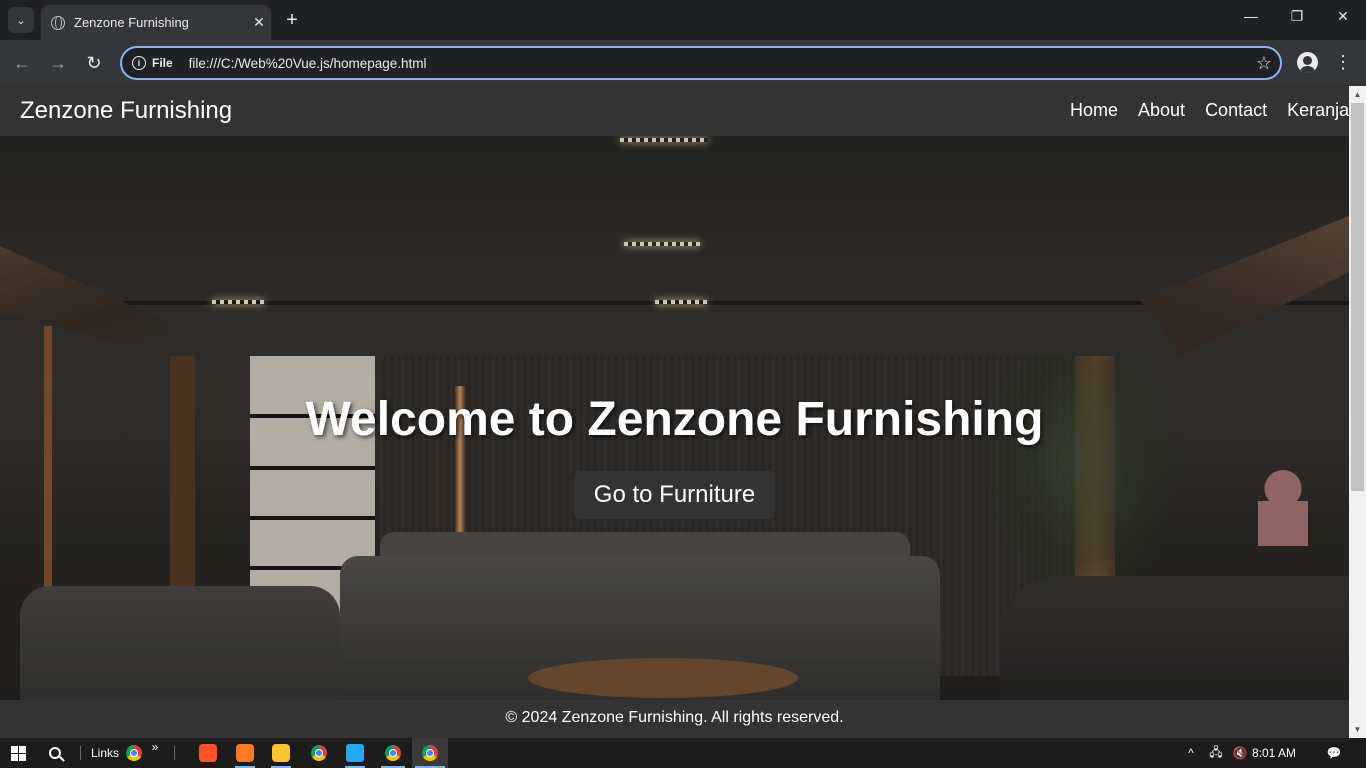  What do you see at coordinates (1251, 16) in the screenshot?
I see `minimize-button: —` at bounding box center [1251, 16].